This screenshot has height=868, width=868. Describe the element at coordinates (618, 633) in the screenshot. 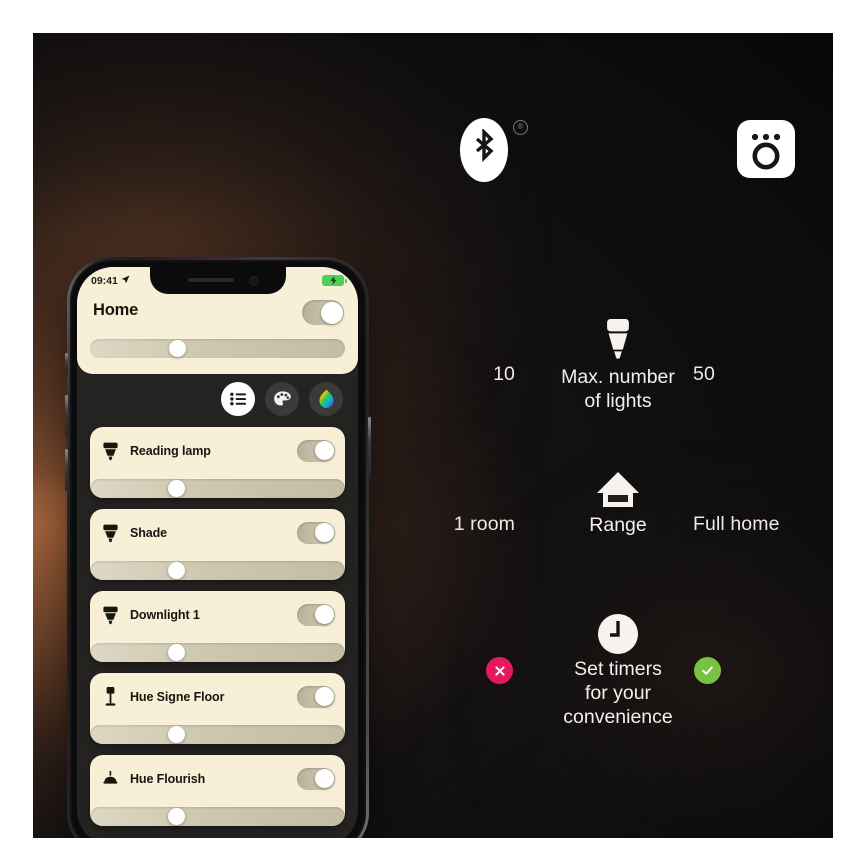

I see `clock-icon` at that location.